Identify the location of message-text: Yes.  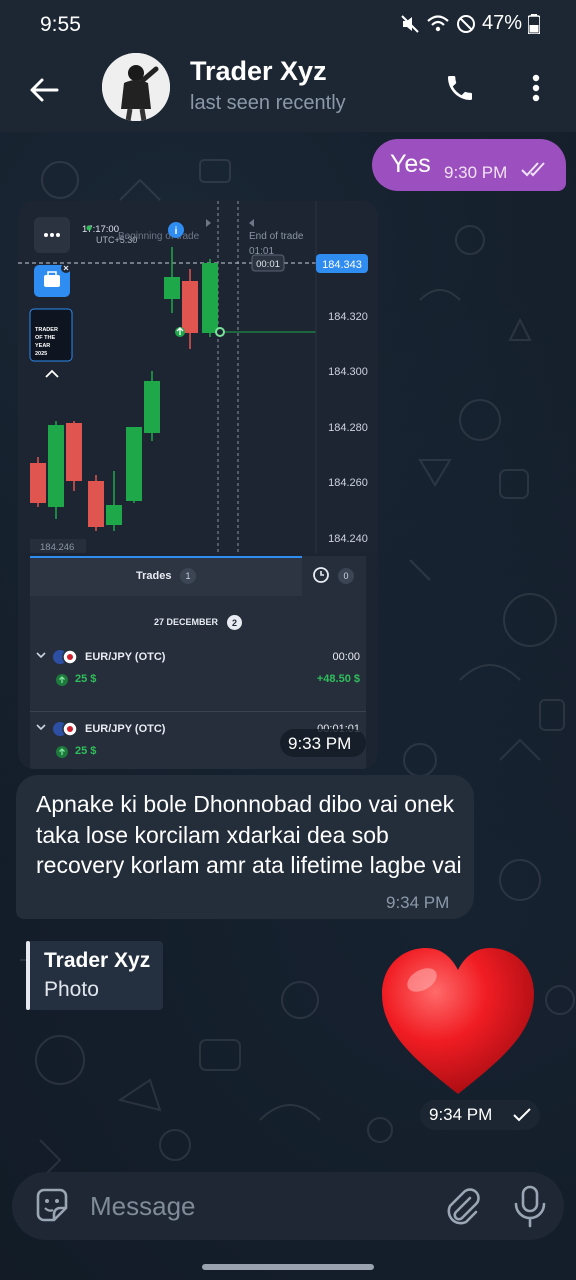
(410, 164).